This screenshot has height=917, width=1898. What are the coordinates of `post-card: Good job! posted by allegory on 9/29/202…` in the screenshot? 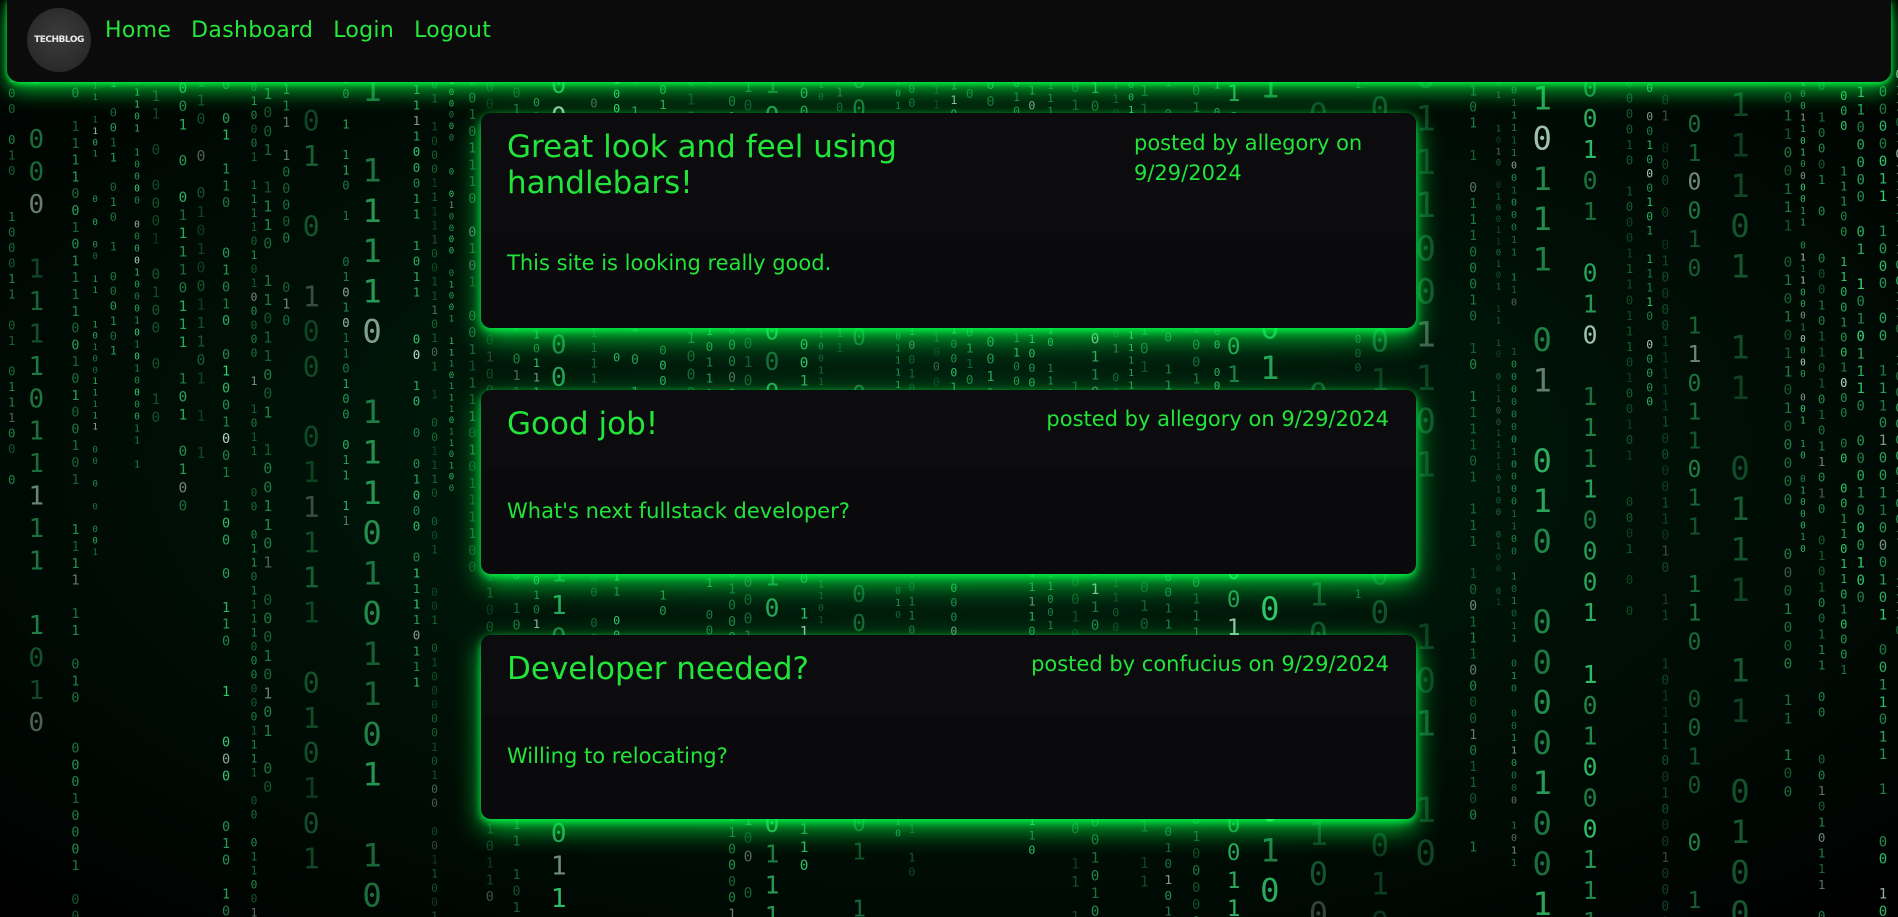 It's located at (948, 482).